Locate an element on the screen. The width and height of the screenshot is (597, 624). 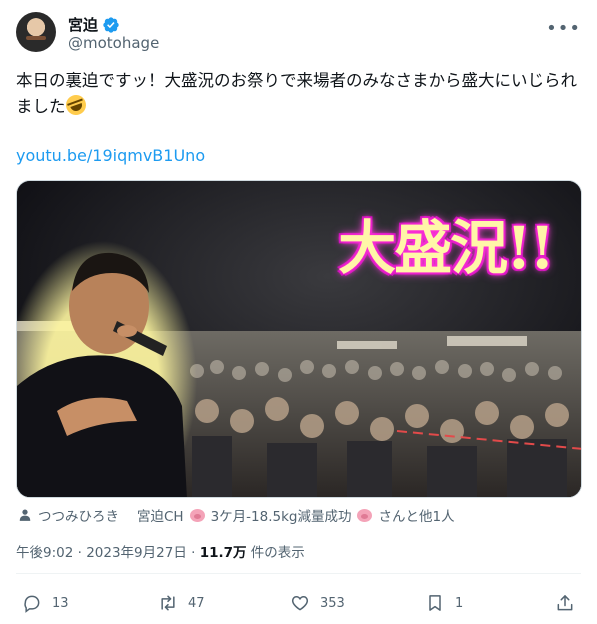
tweet-text: 本日の裏迫ですッ！大盛況のお祭りで来場者のみなさまから盛大にいじられました is located at coordinates (298, 94).